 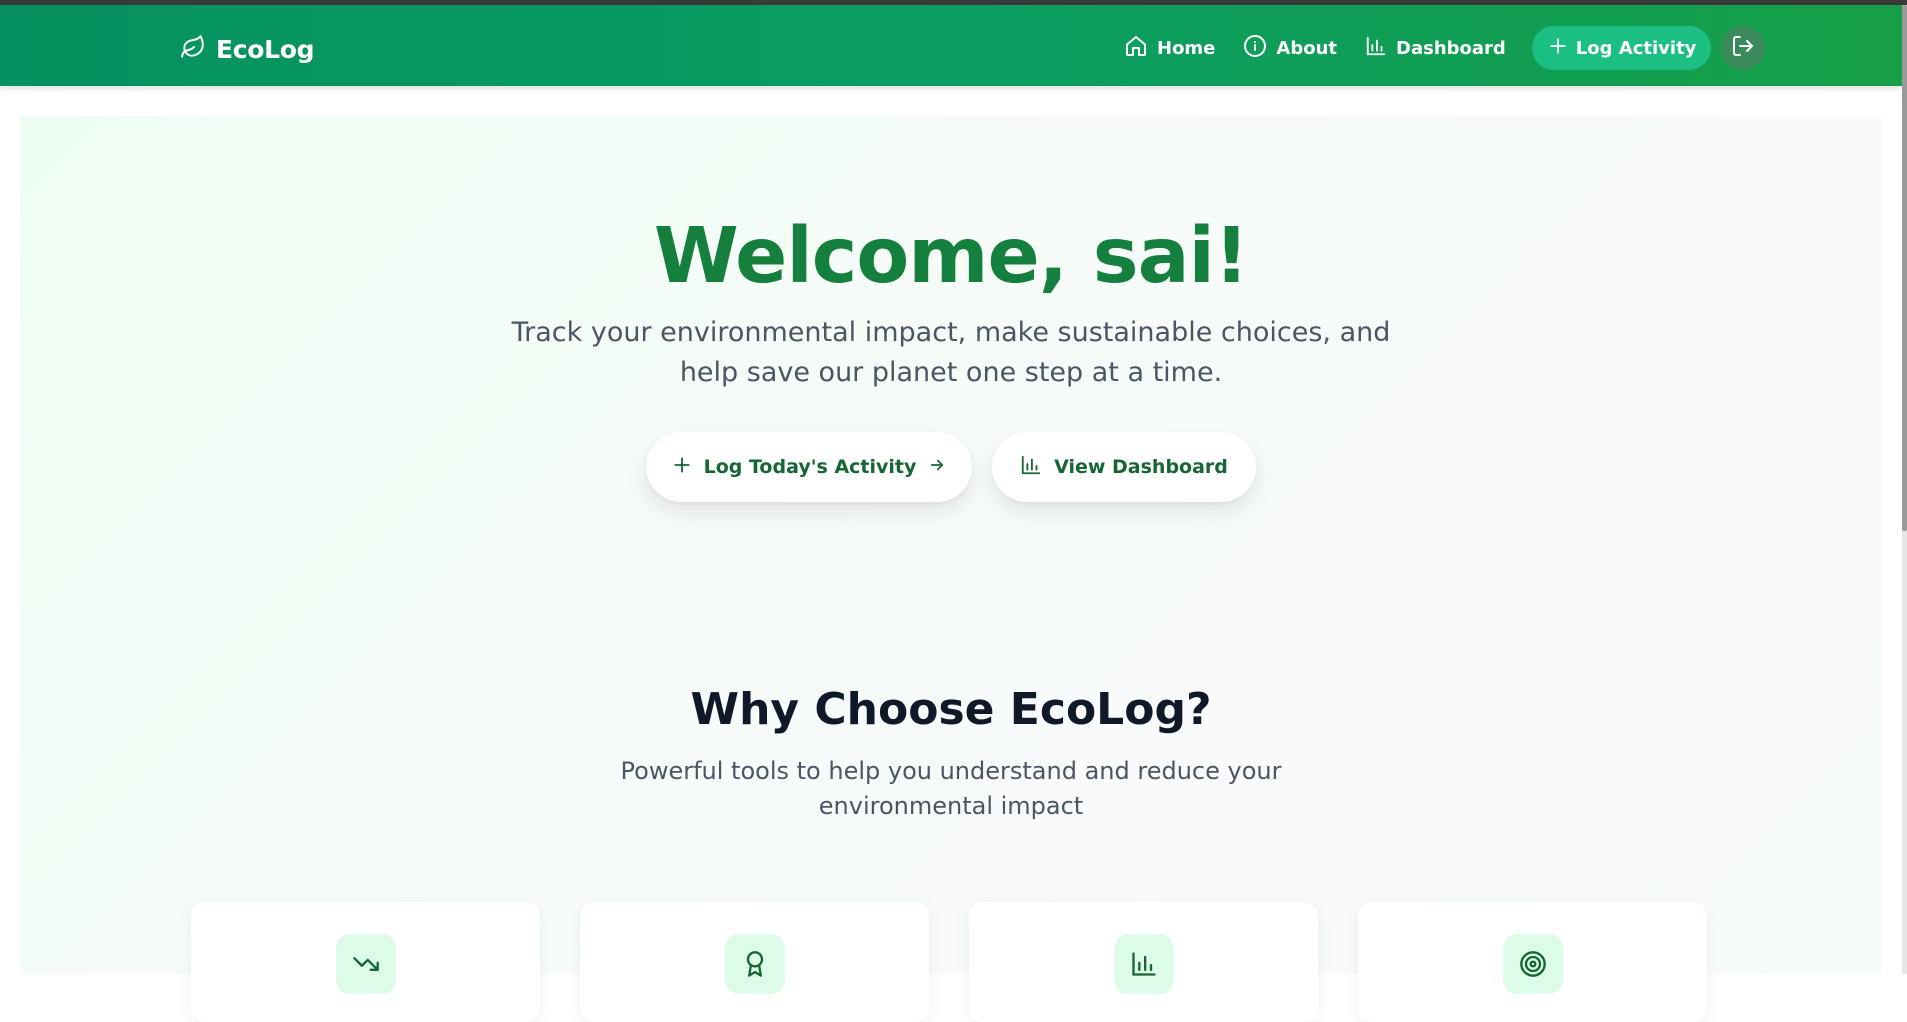 I want to click on award-icon, so click(x=755, y=964).